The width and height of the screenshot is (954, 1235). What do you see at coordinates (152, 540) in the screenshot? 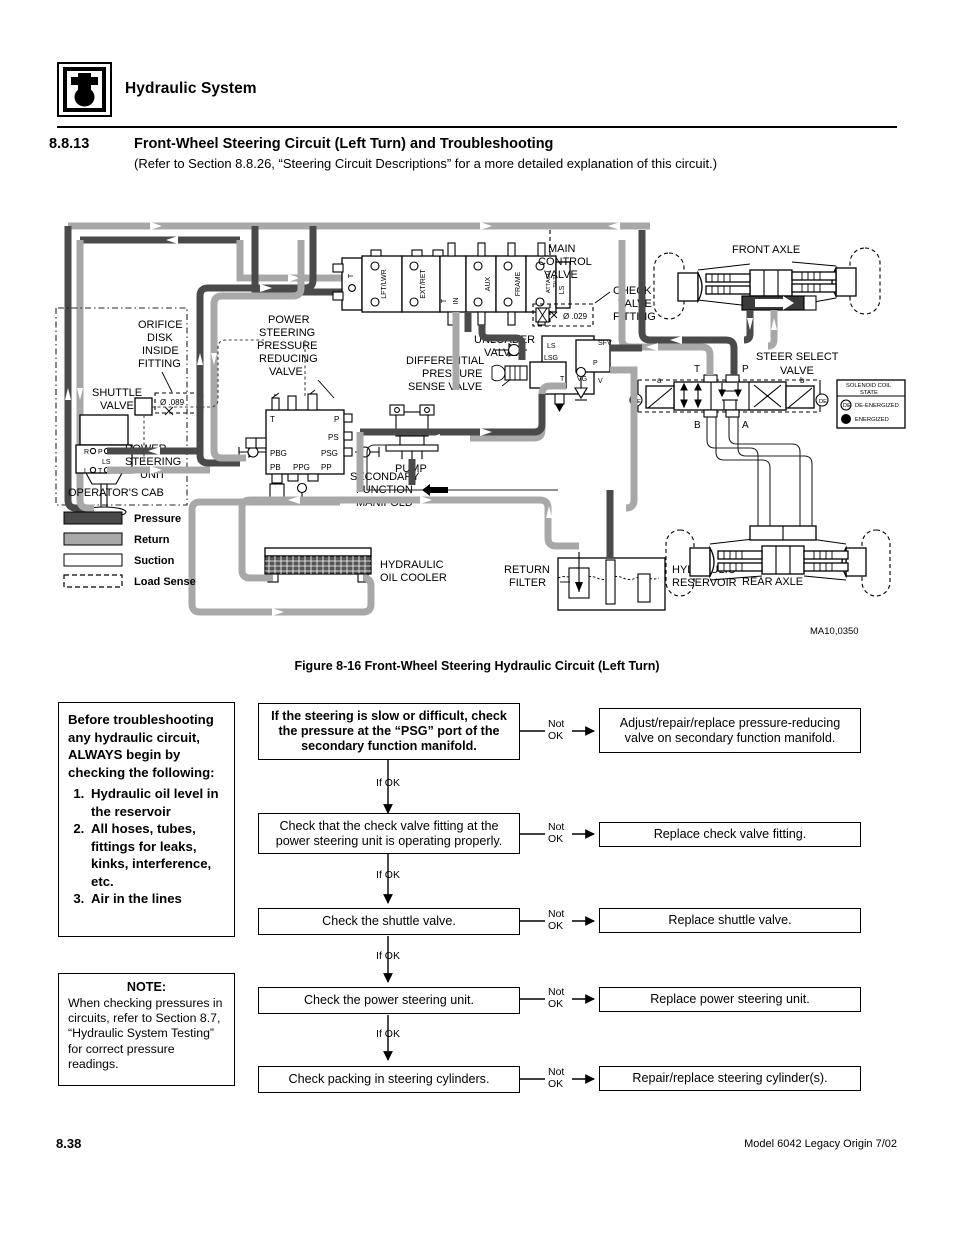
I see `svg-text: Return` at bounding box center [152, 540].